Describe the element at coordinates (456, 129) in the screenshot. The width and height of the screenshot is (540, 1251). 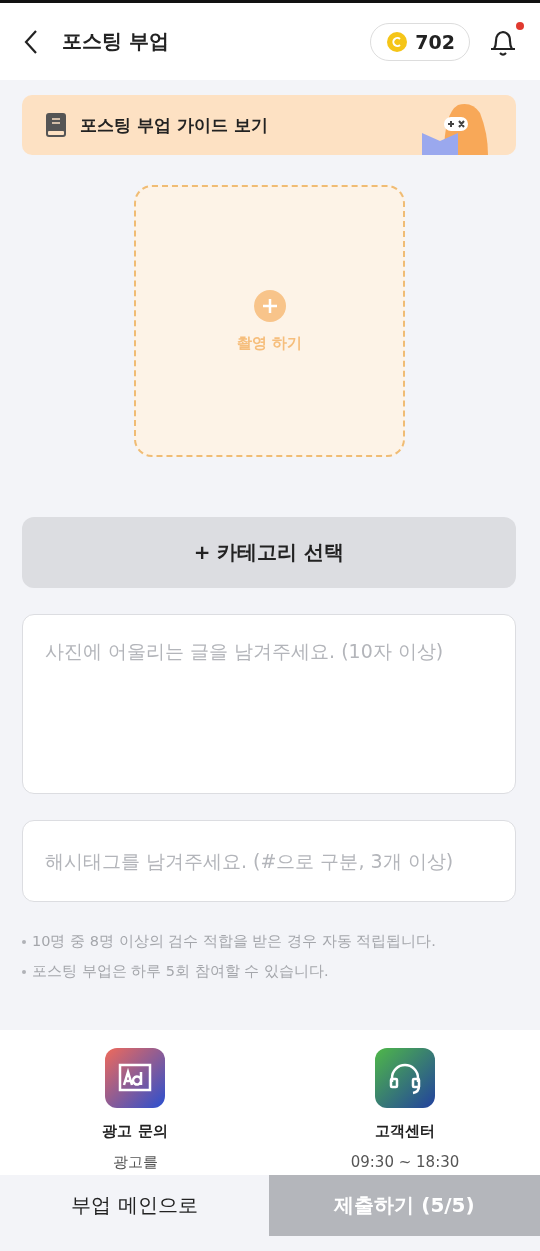
I see `character-drawing` at that location.